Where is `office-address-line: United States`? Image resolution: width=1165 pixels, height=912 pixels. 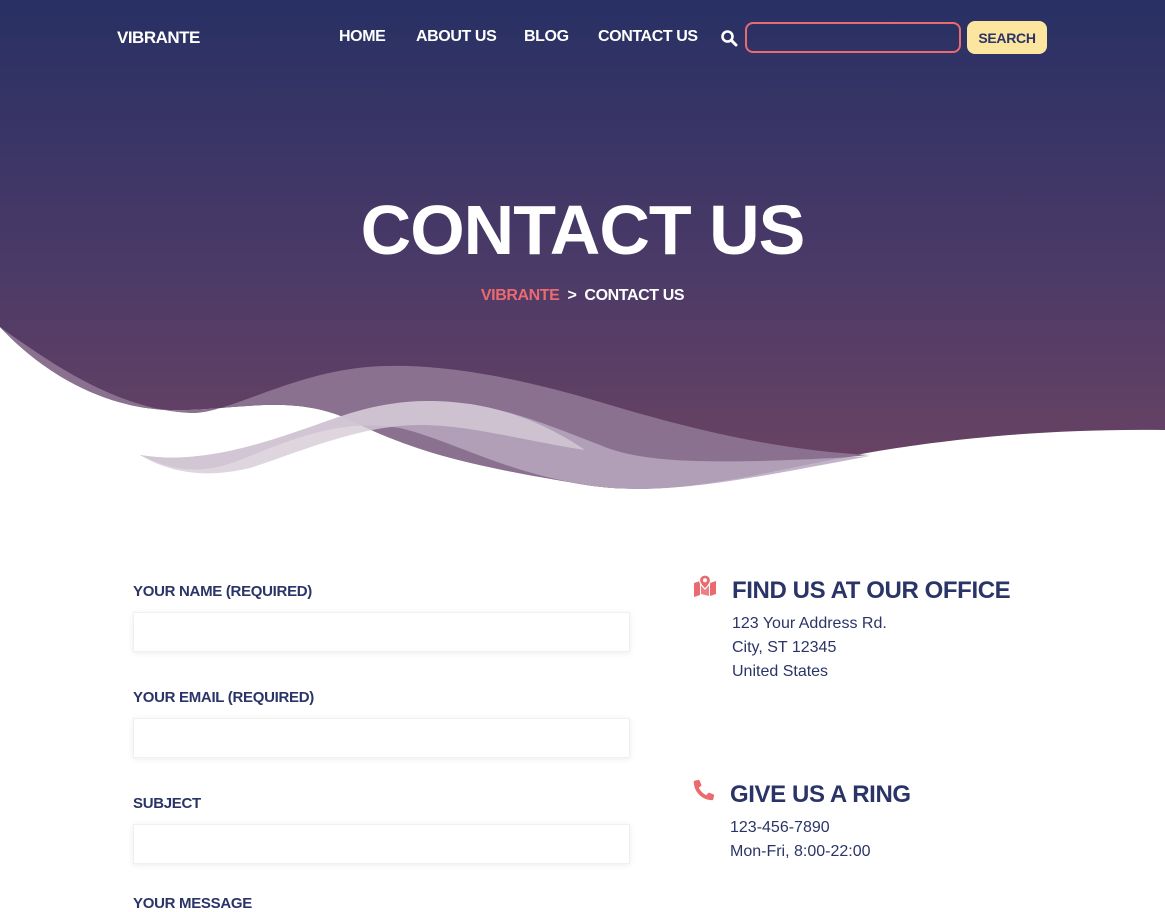
office-address-line: United States is located at coordinates (780, 671).